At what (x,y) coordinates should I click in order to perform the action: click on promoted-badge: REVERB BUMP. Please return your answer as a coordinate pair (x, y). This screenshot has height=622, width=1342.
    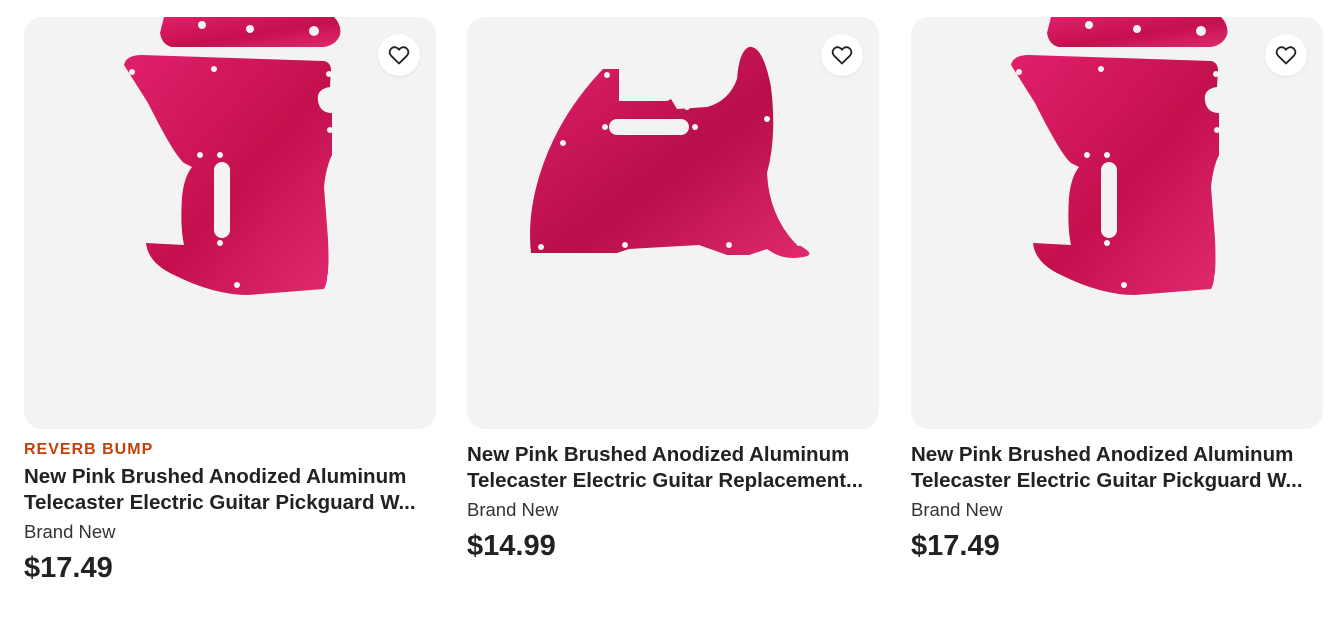
    Looking at the image, I should click on (89, 449).